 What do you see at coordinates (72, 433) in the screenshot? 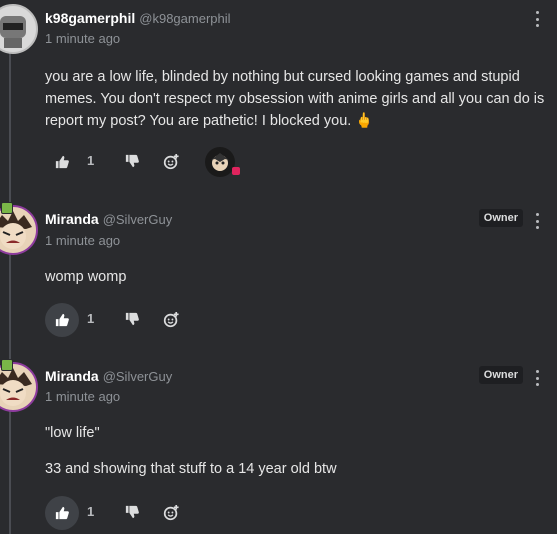
I see `comment-text: "low life"` at bounding box center [72, 433].